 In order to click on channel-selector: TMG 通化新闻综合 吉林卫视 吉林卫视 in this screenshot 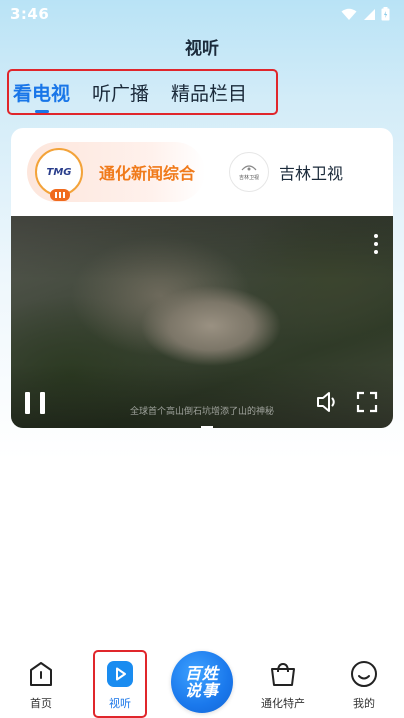, I will do `click(202, 172)`.